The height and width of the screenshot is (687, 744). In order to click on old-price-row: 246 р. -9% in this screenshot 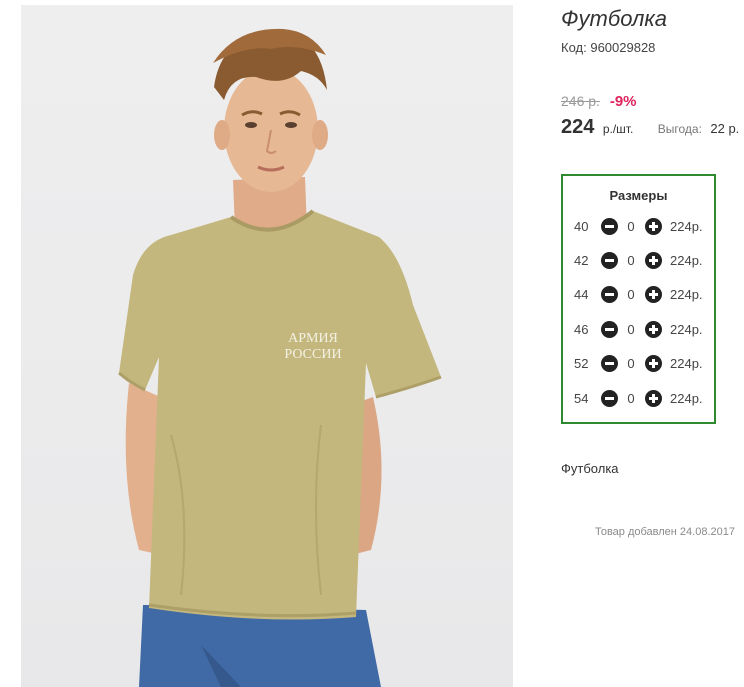, I will do `click(599, 101)`.